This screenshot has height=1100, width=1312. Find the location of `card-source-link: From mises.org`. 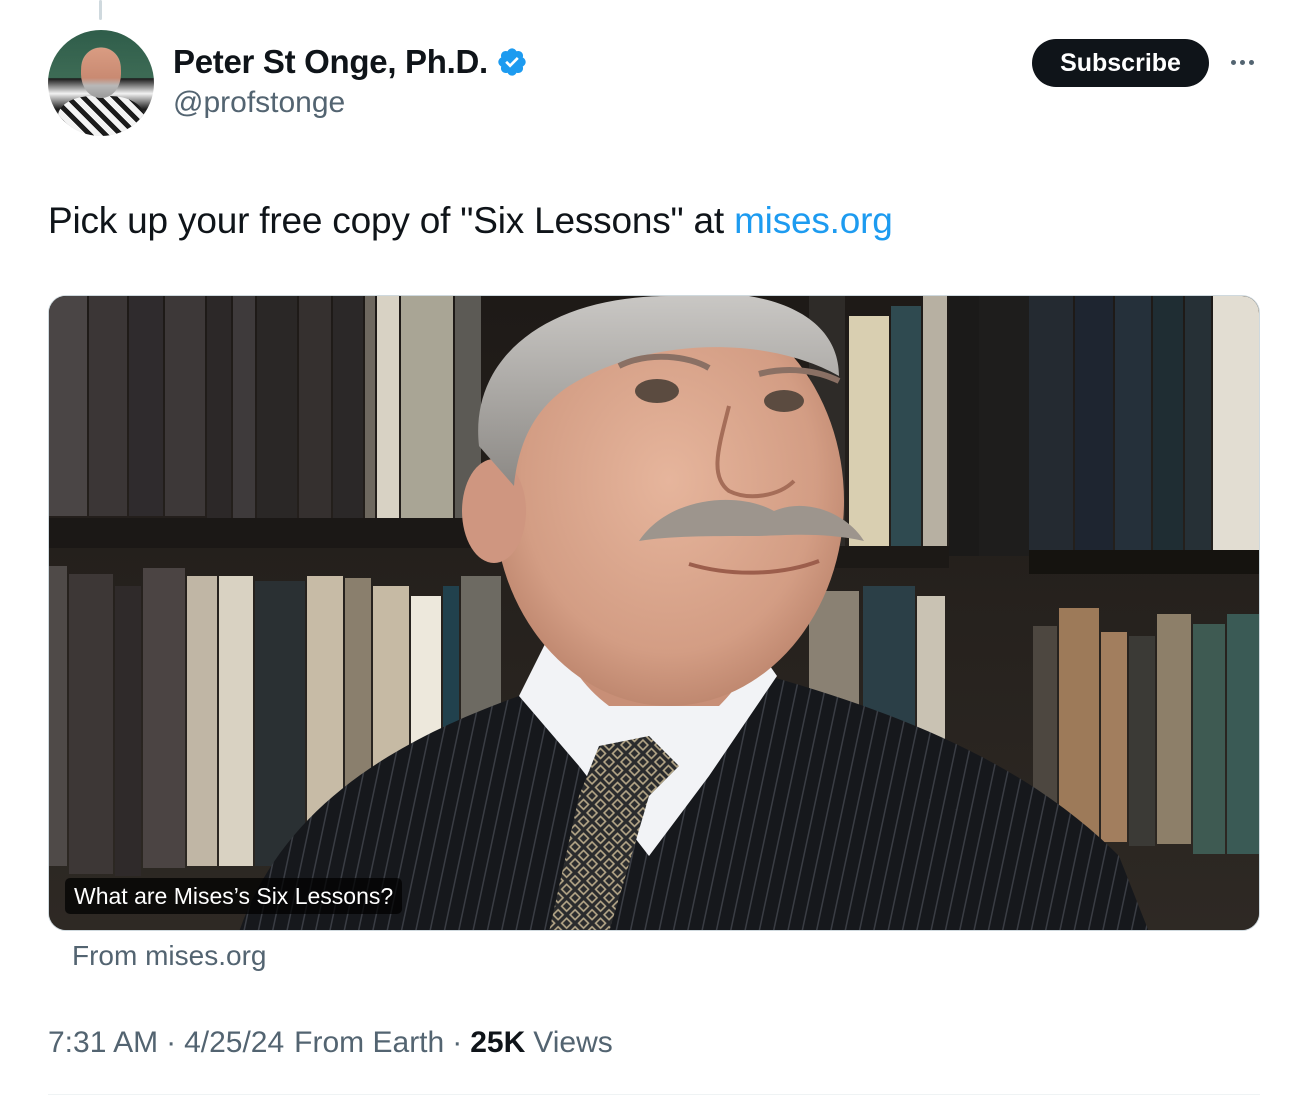

card-source-link: From mises.org is located at coordinates (169, 956).